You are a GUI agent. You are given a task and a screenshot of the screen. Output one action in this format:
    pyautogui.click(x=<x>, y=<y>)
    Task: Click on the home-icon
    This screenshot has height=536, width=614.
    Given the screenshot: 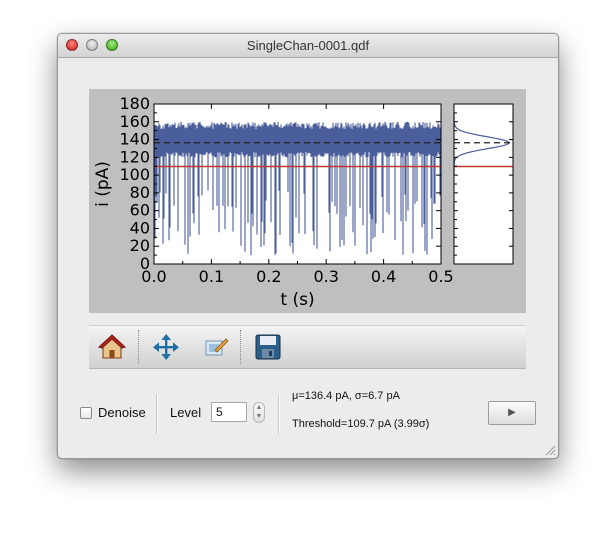 What is the action you would take?
    pyautogui.click(x=112, y=346)
    